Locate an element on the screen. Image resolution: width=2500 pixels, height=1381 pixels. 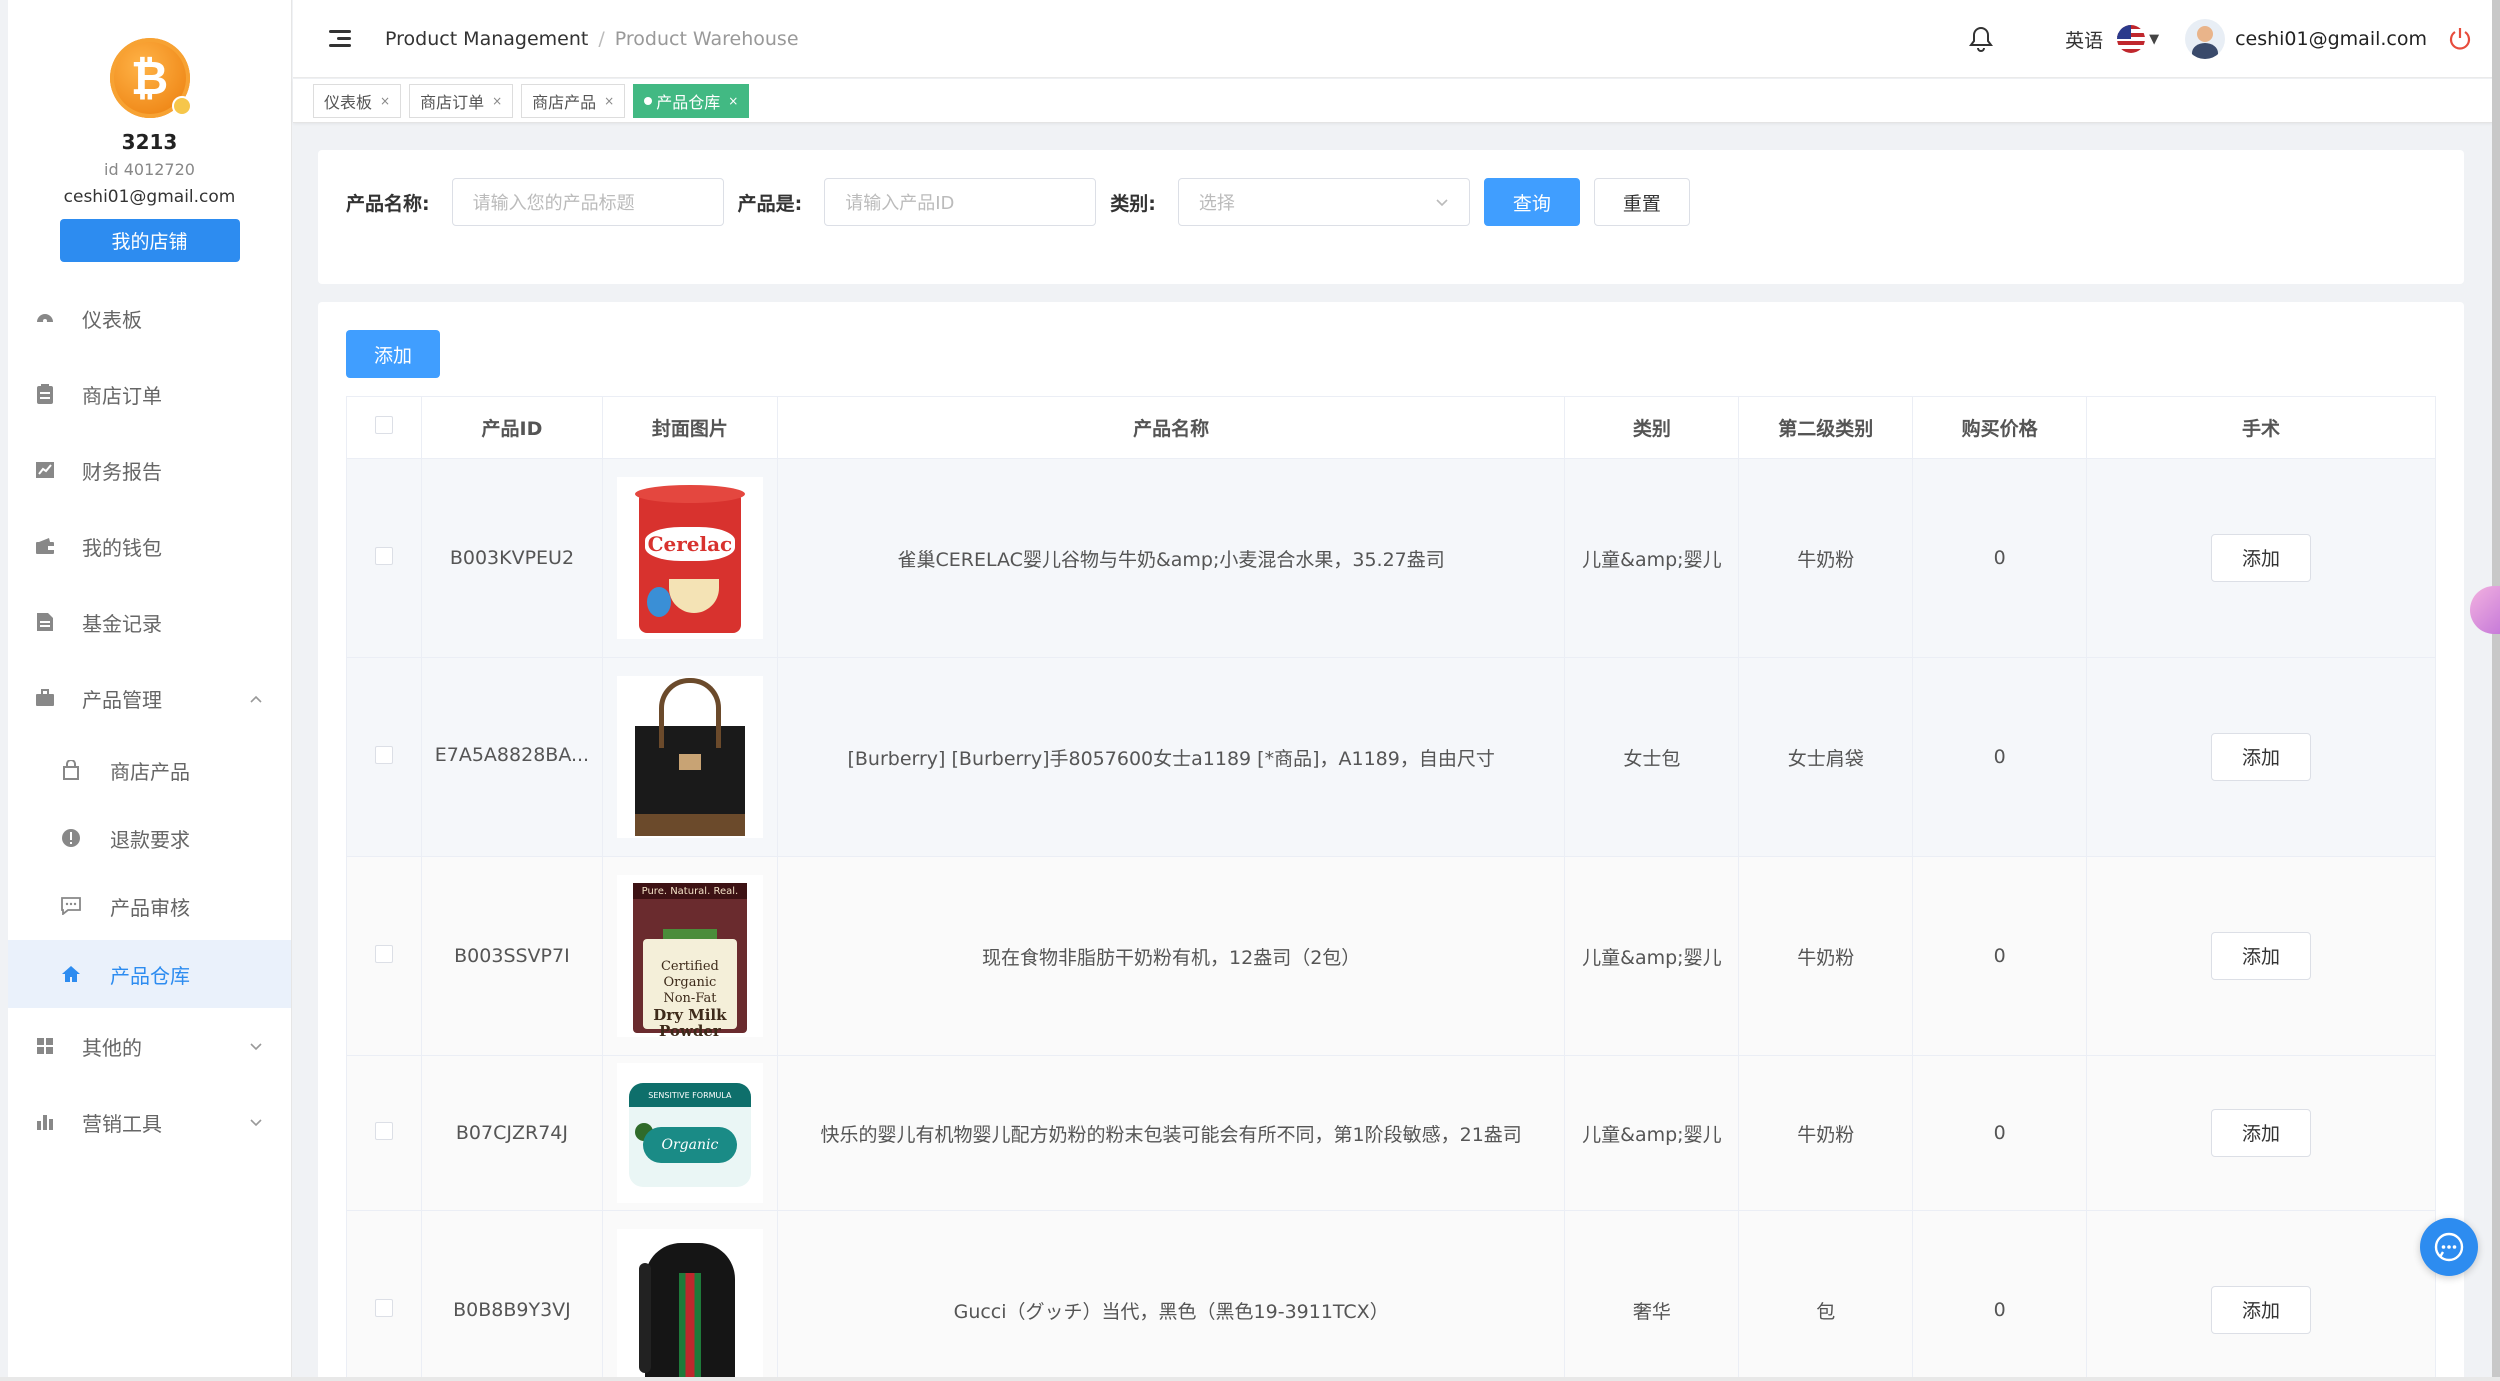
clipboard-icon is located at coordinates (45, 394).